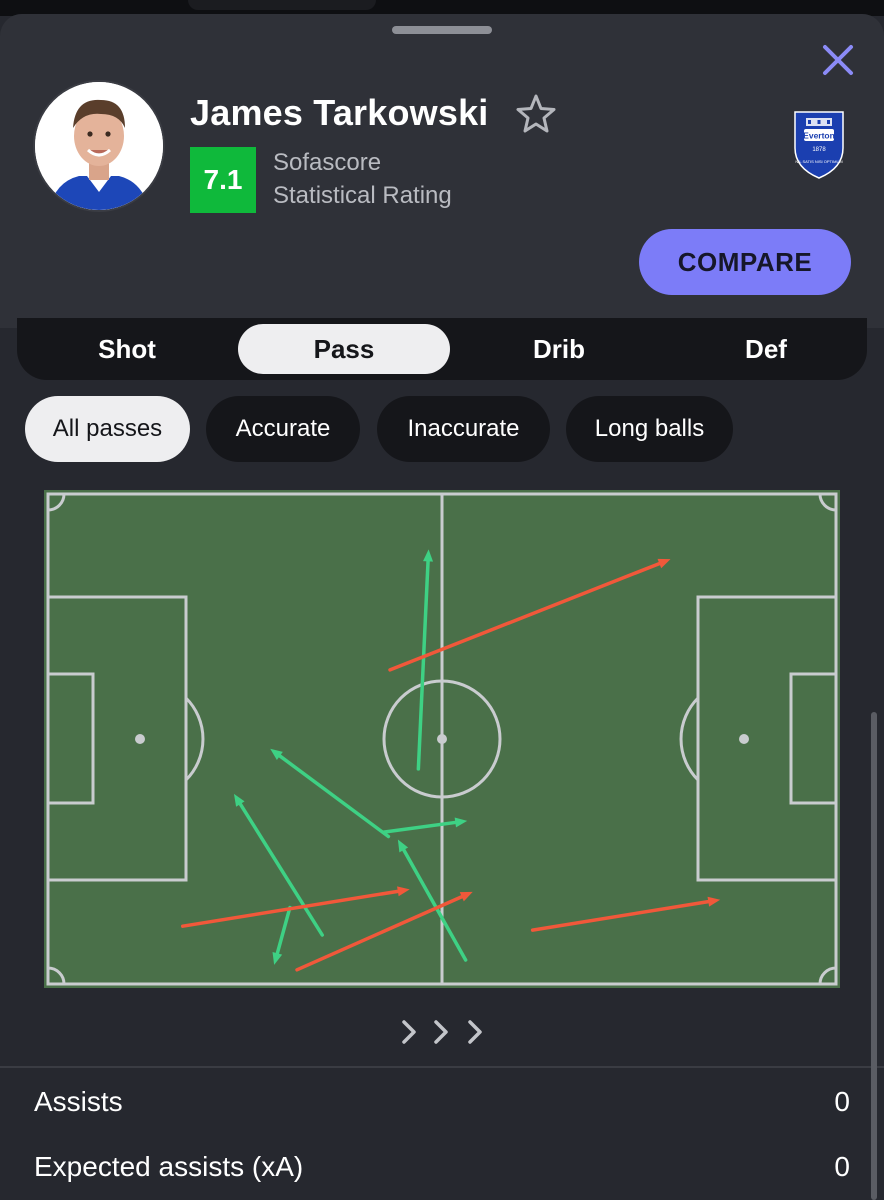 The image size is (884, 1200). I want to click on stat-category-tabs: Shot Pass Drib Def, so click(442, 349).